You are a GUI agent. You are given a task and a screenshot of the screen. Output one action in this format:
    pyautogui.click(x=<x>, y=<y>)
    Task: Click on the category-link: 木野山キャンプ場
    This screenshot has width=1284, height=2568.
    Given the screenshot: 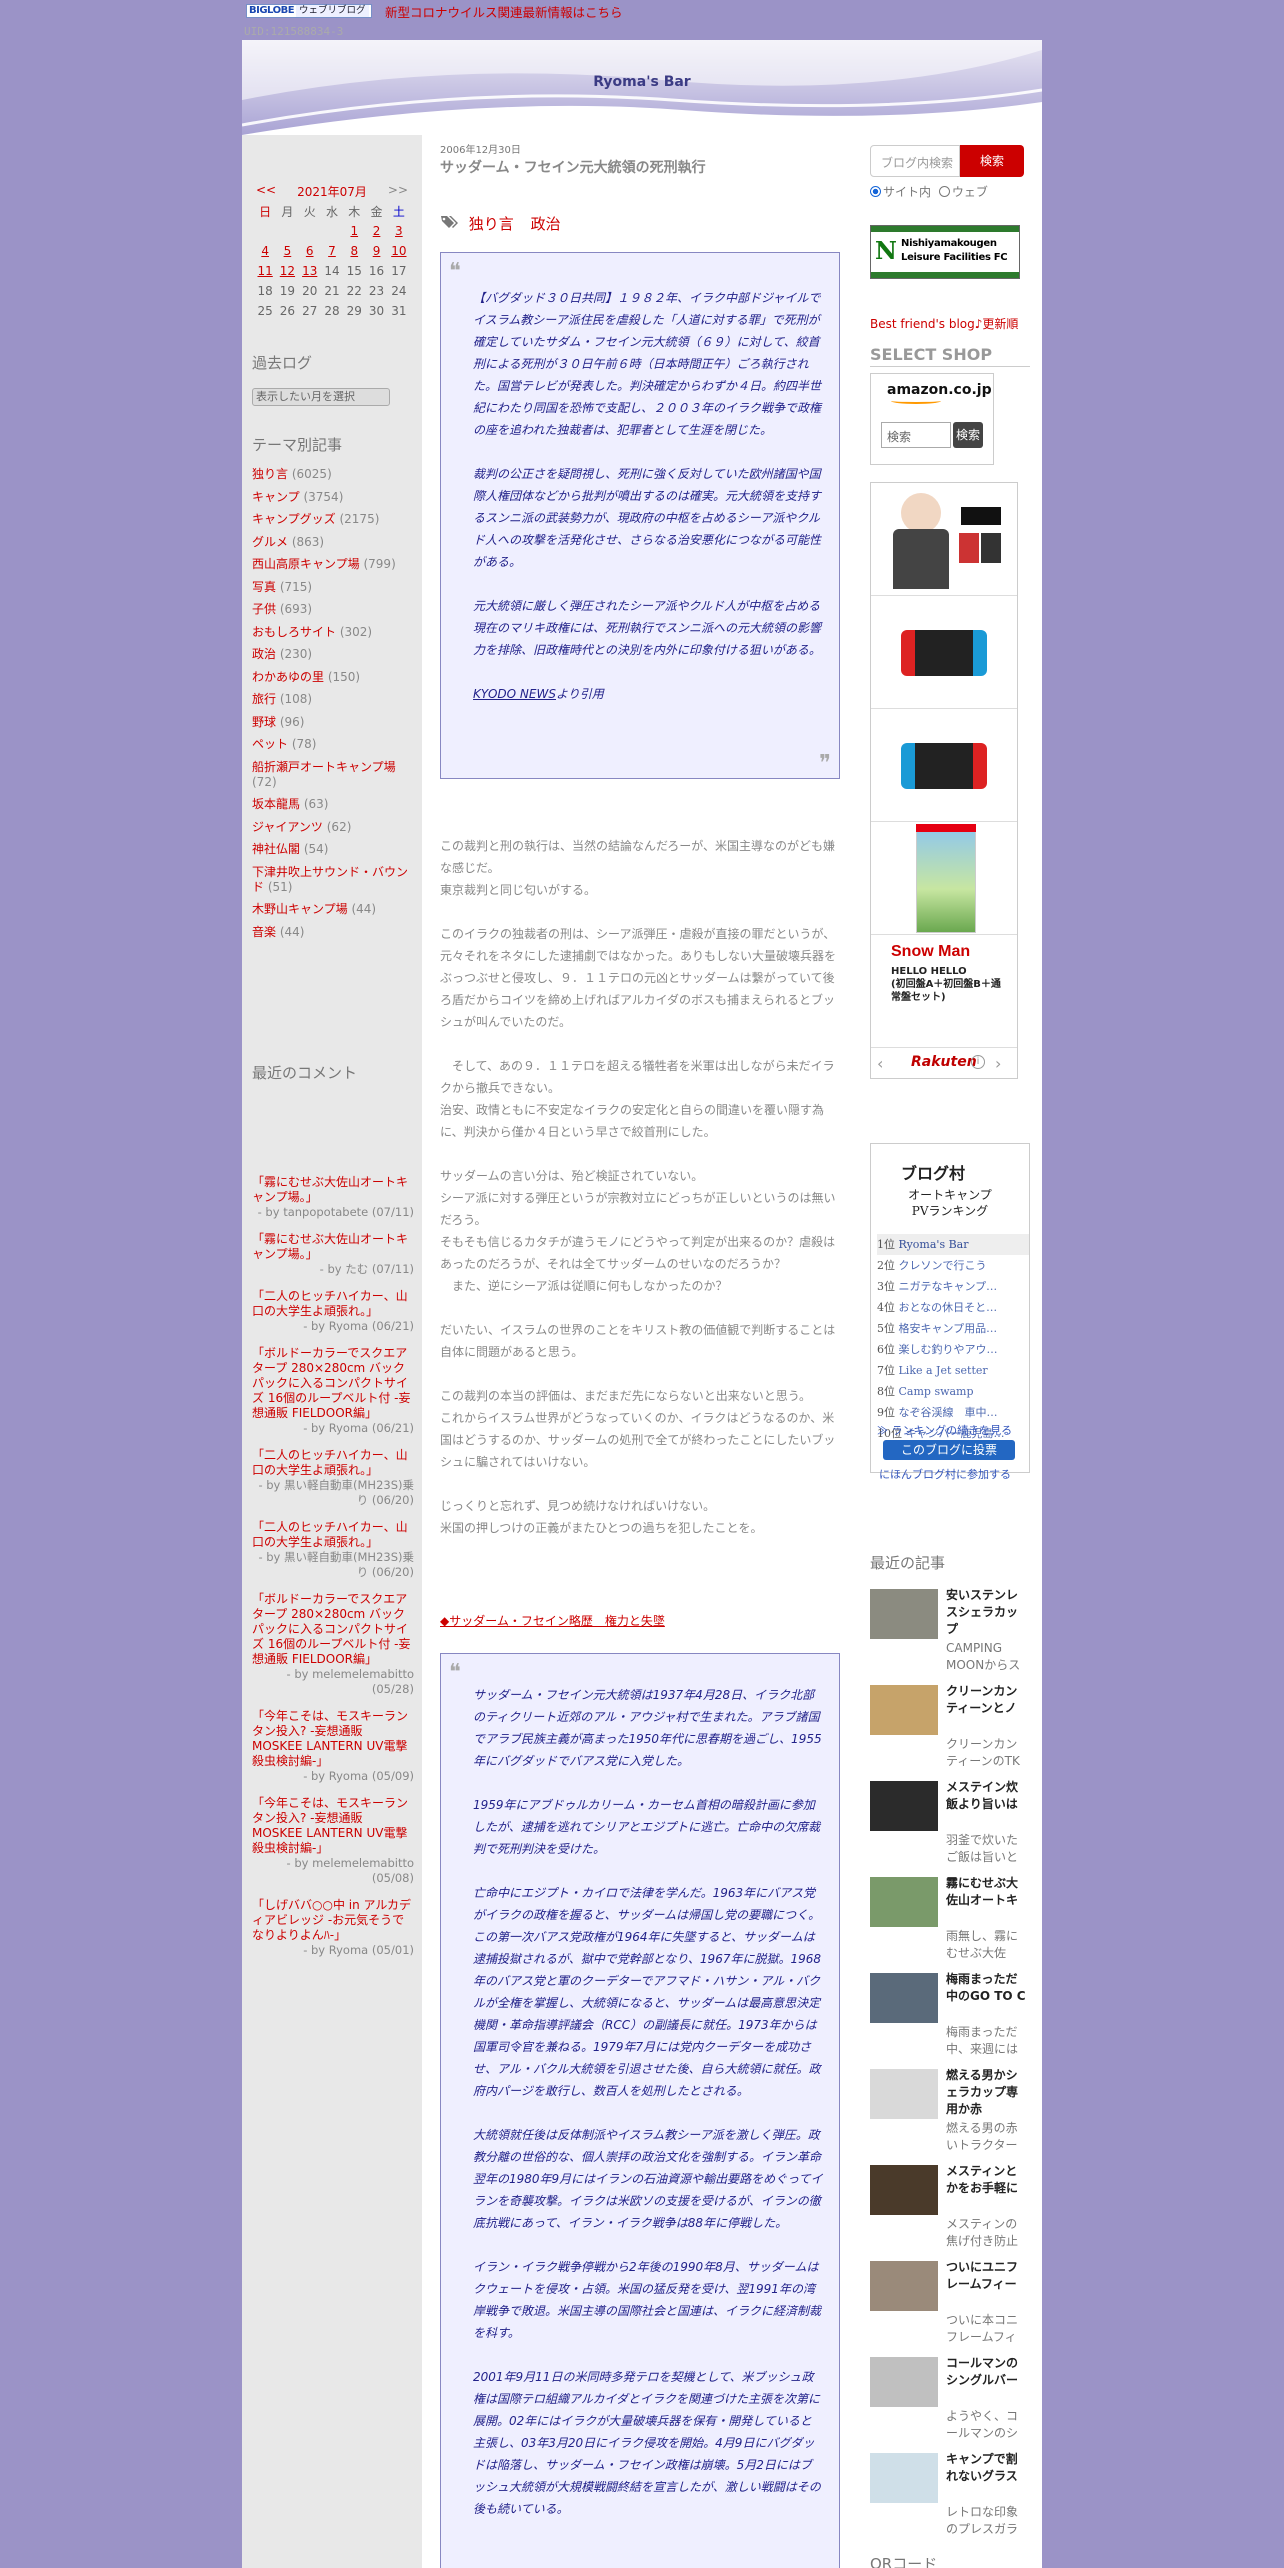 What is the action you would take?
    pyautogui.click(x=300, y=909)
    